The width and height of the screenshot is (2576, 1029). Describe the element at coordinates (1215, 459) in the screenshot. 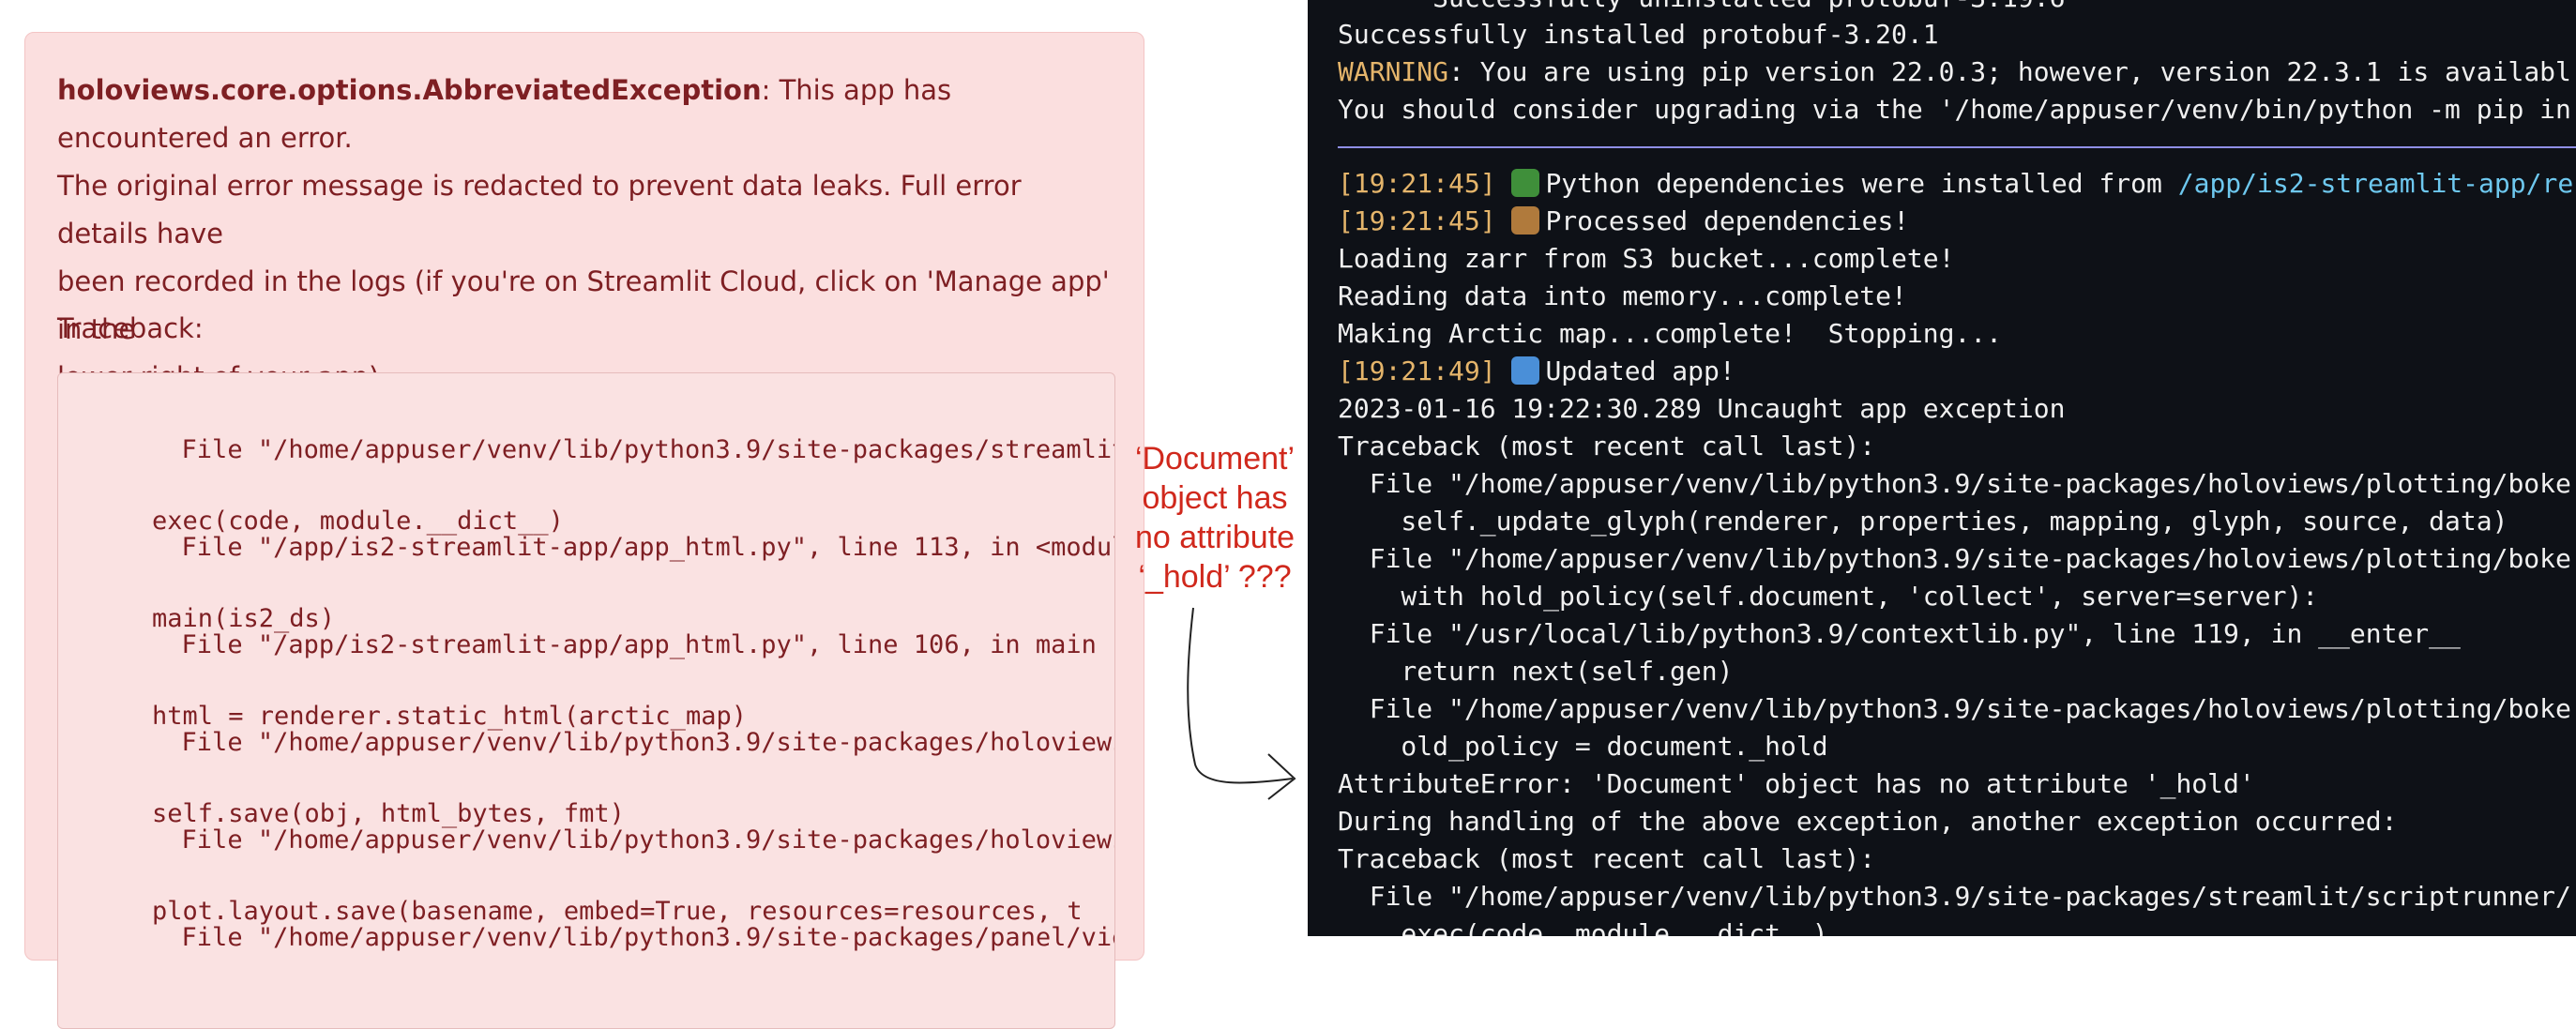

I see `annotation-line: ‘Document’` at that location.